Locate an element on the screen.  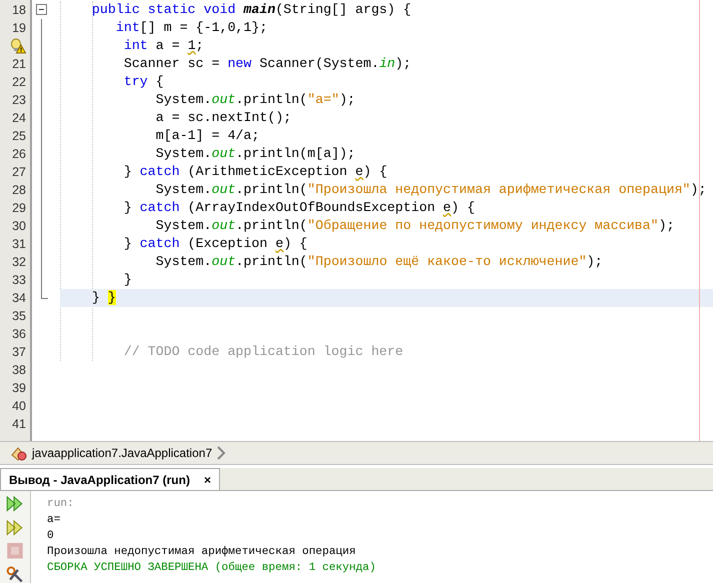
method-name: main is located at coordinates (260, 9).